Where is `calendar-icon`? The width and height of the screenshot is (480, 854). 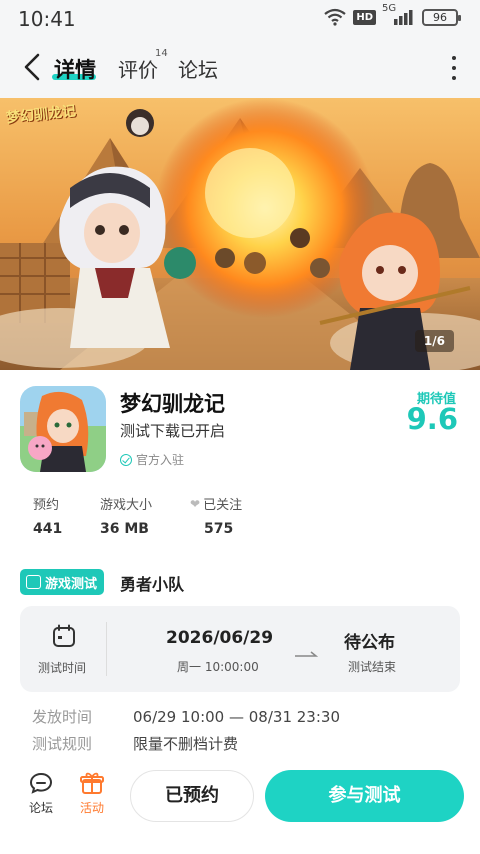
calendar-icon is located at coordinates (64, 635).